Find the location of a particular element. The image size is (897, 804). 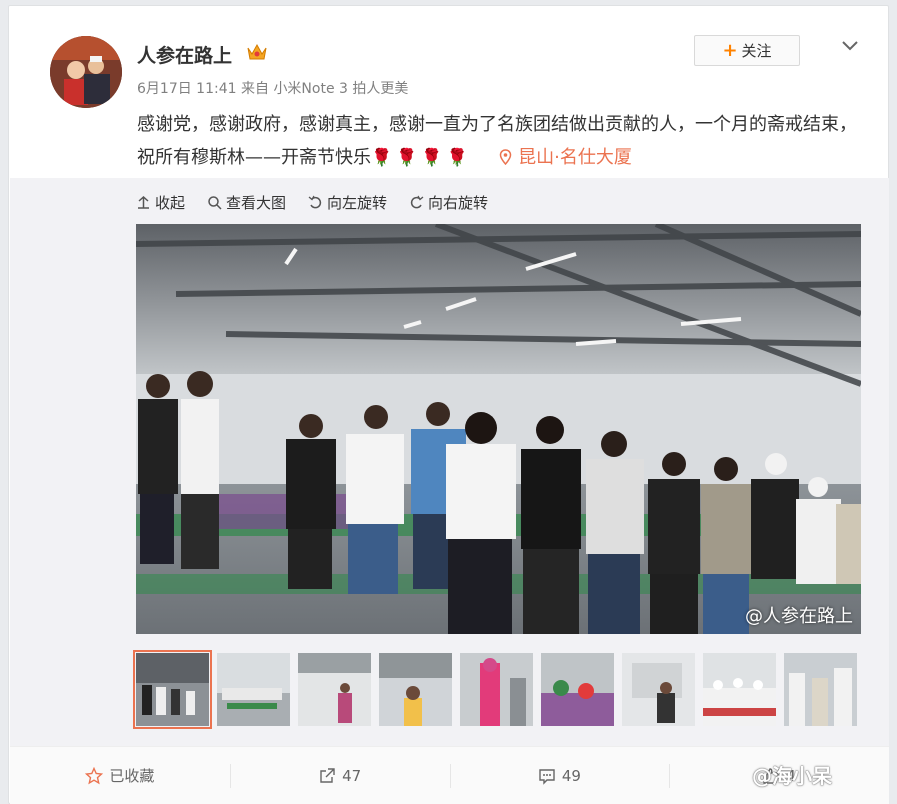

media-toolbar: 收起 查看大图 向左旋转 向右旋转 is located at coordinates (318, 202).